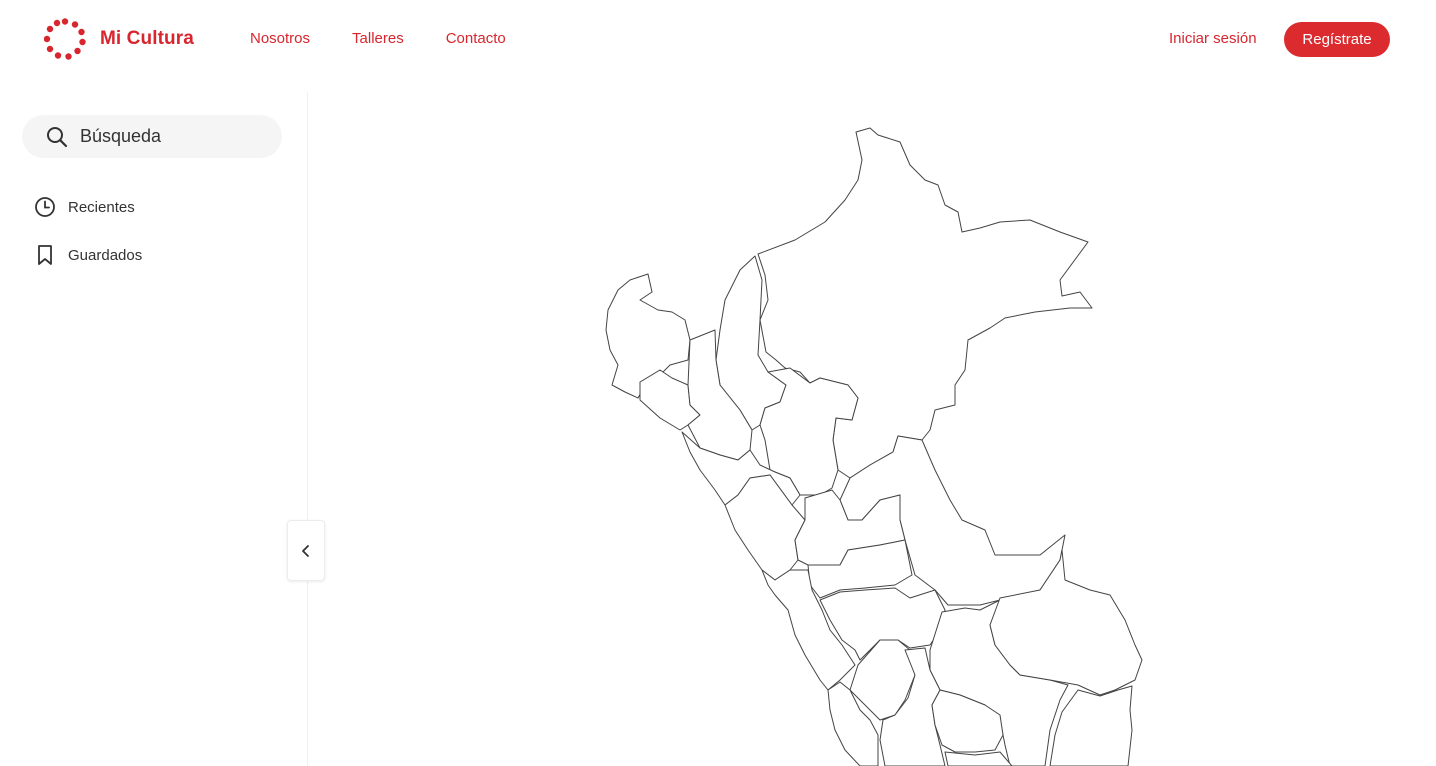  What do you see at coordinates (45, 207) in the screenshot?
I see `clock-icon` at bounding box center [45, 207].